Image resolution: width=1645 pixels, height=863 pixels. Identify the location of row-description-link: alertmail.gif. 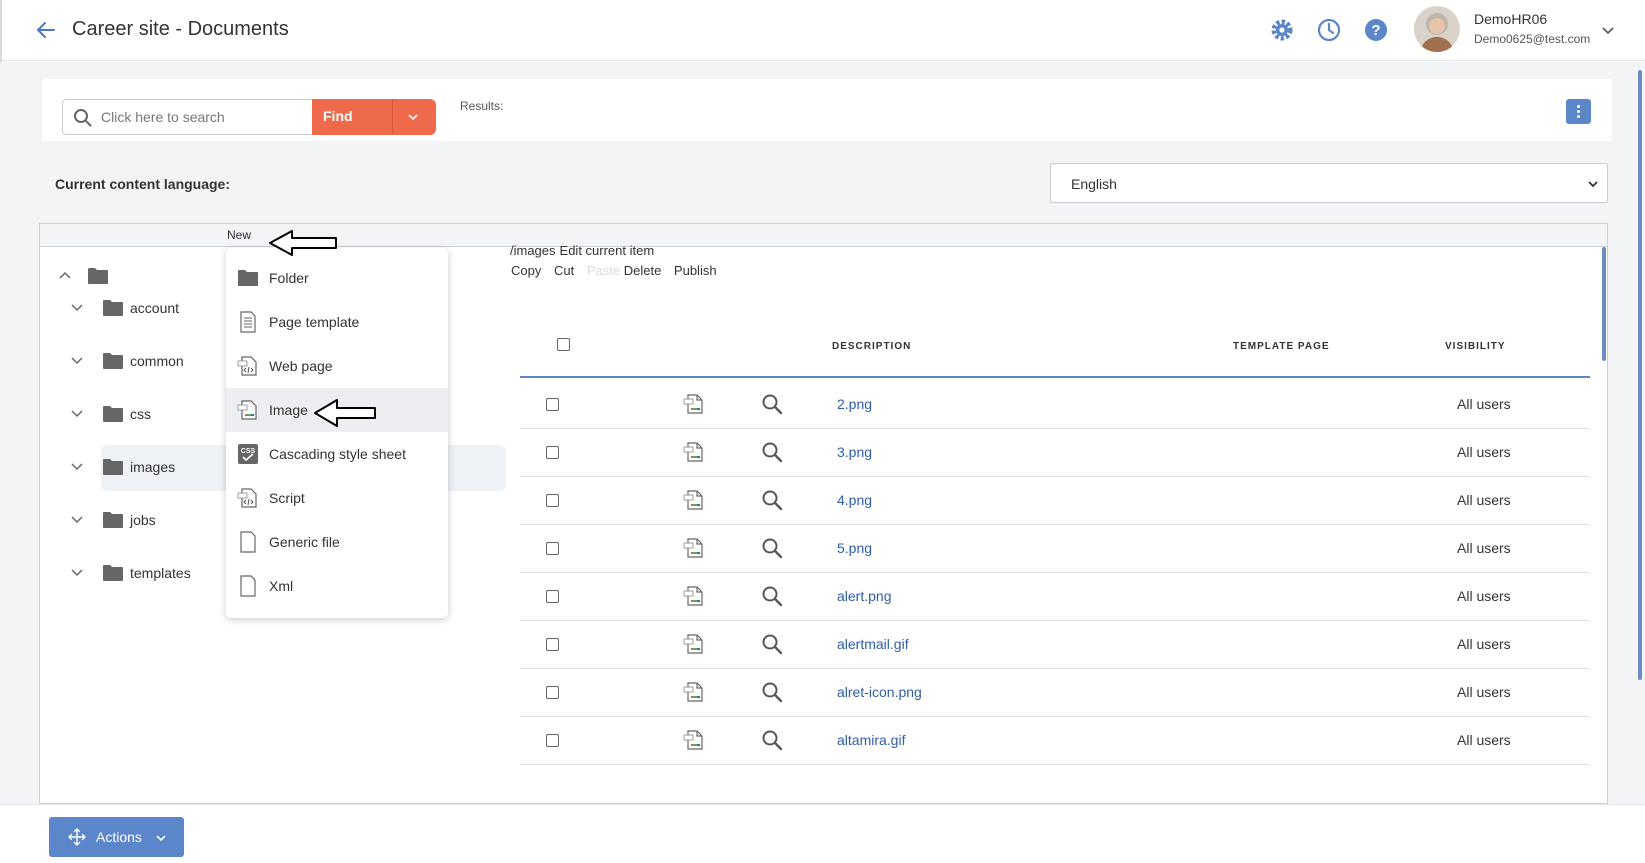
(873, 644).